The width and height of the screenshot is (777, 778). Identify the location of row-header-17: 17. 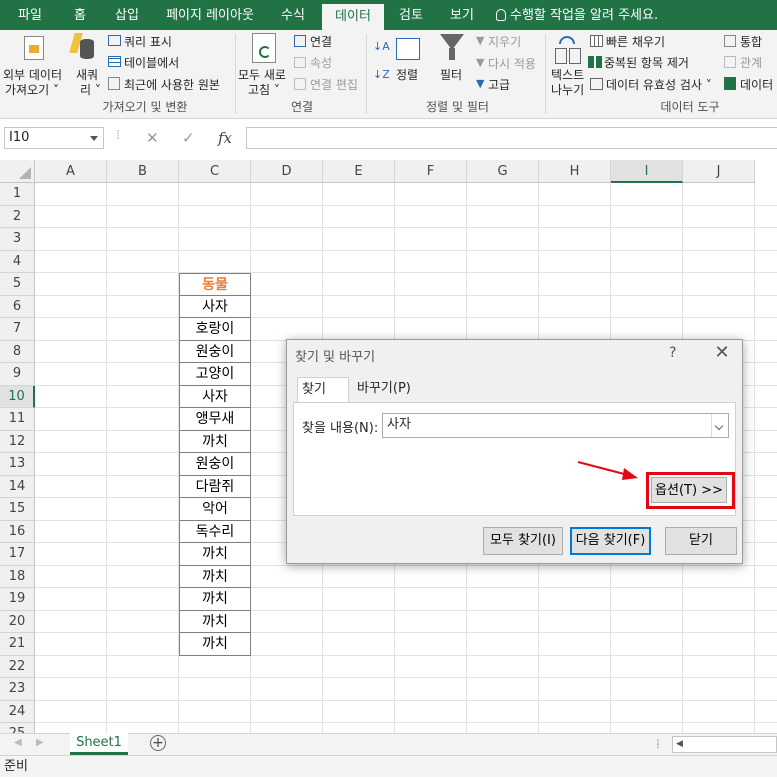
(17, 554).